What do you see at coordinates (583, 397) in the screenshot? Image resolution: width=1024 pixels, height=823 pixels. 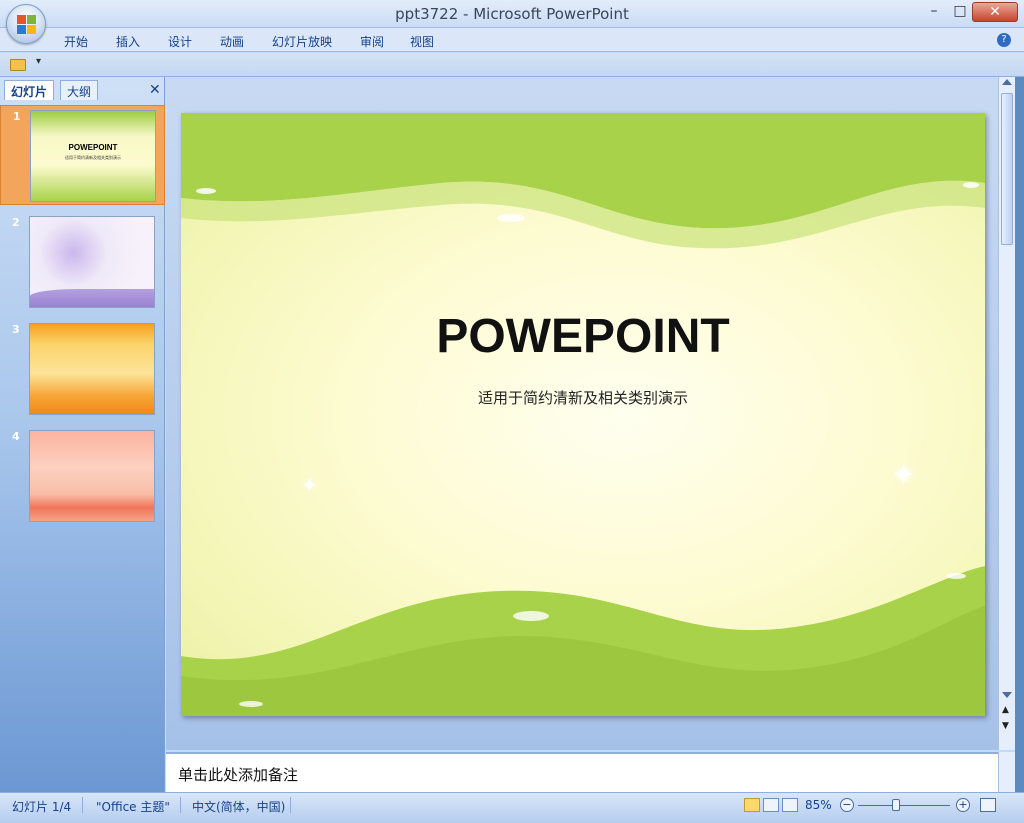 I see `slide-subtitle: 适用于简约清新及相关类别演示` at bounding box center [583, 397].